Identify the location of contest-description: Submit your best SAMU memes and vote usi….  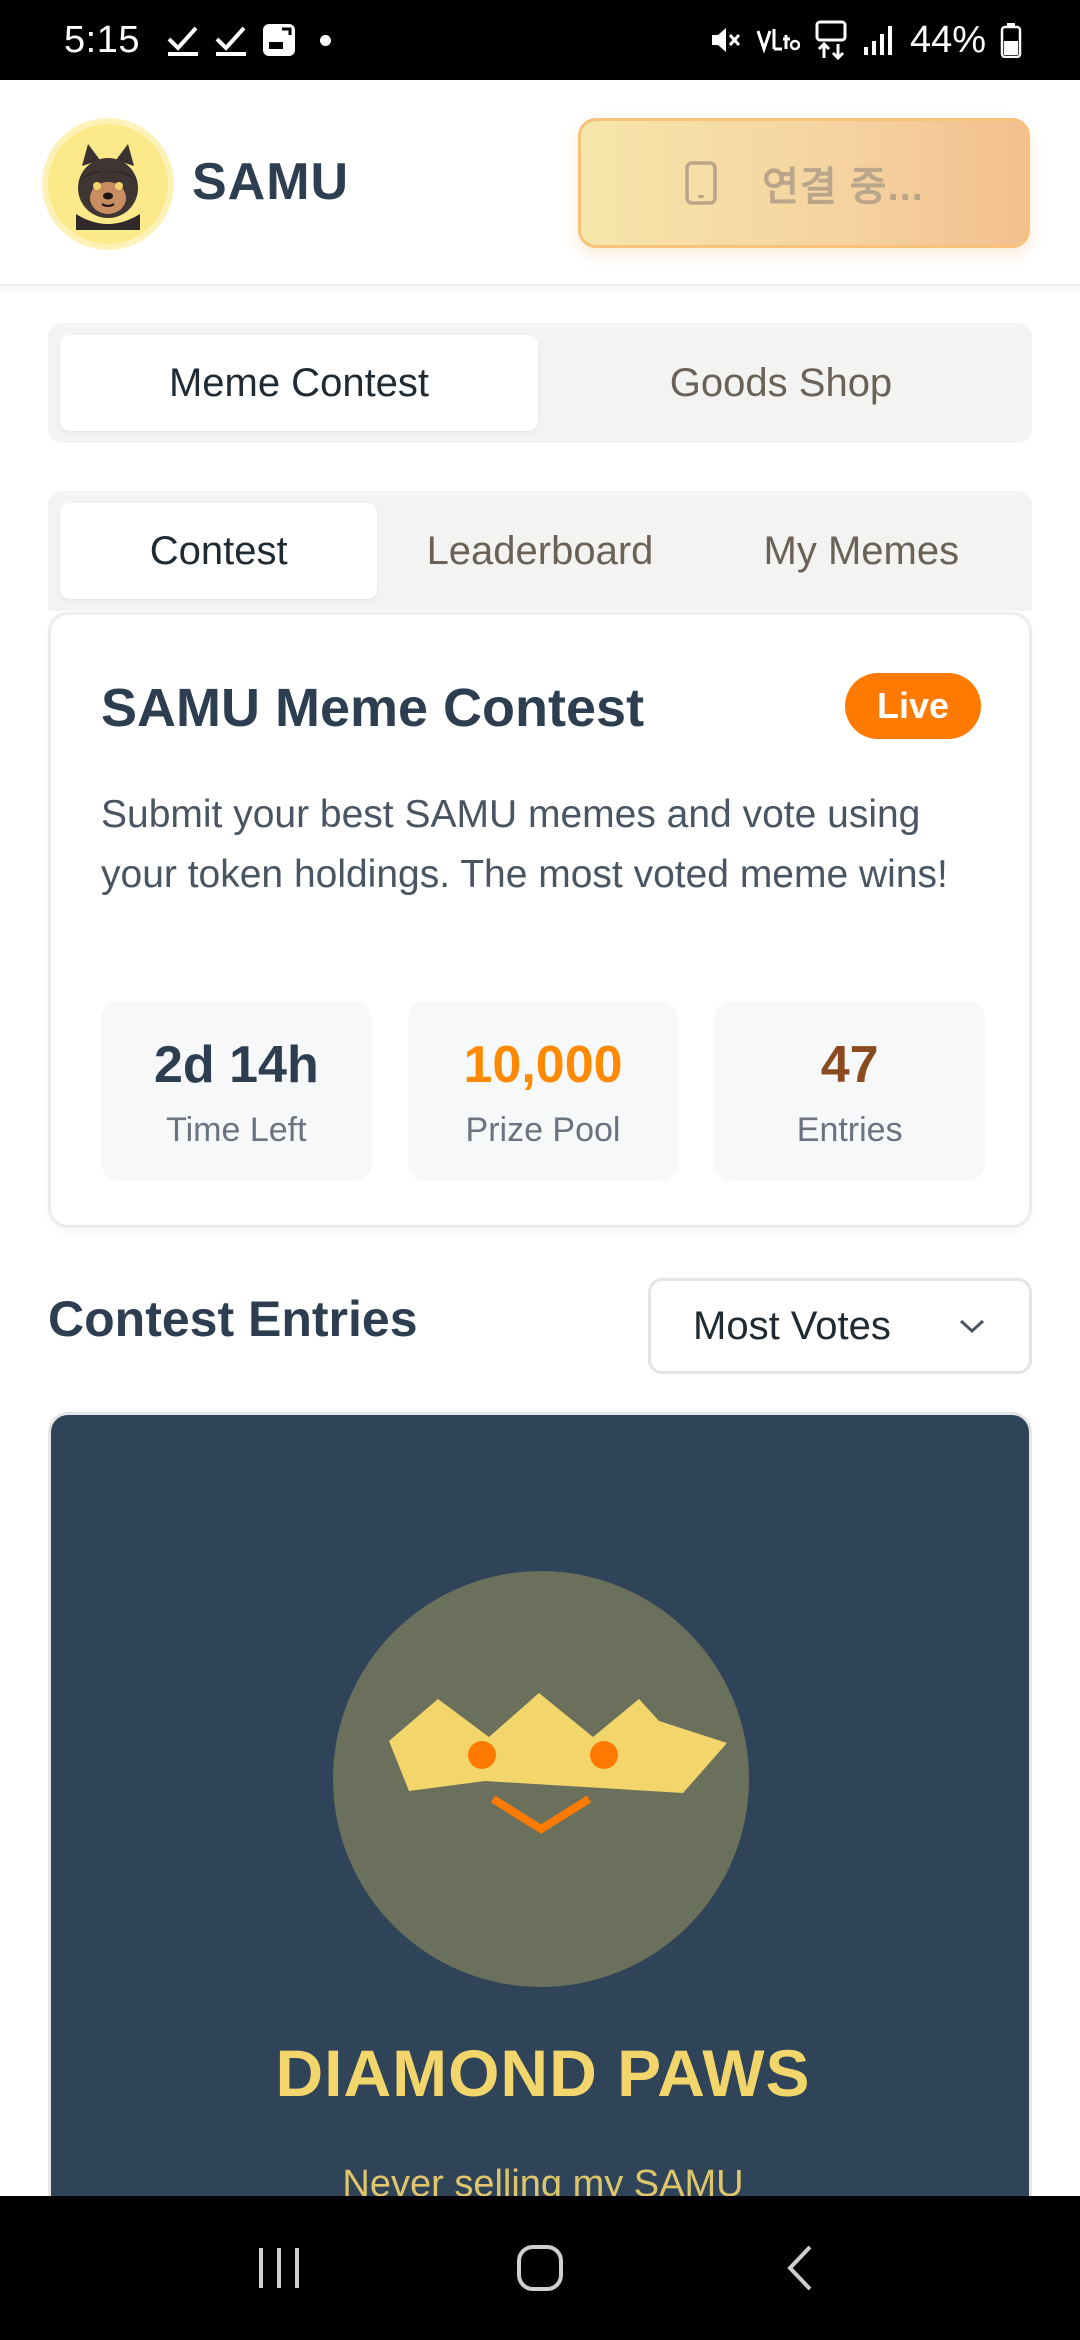
(524, 844).